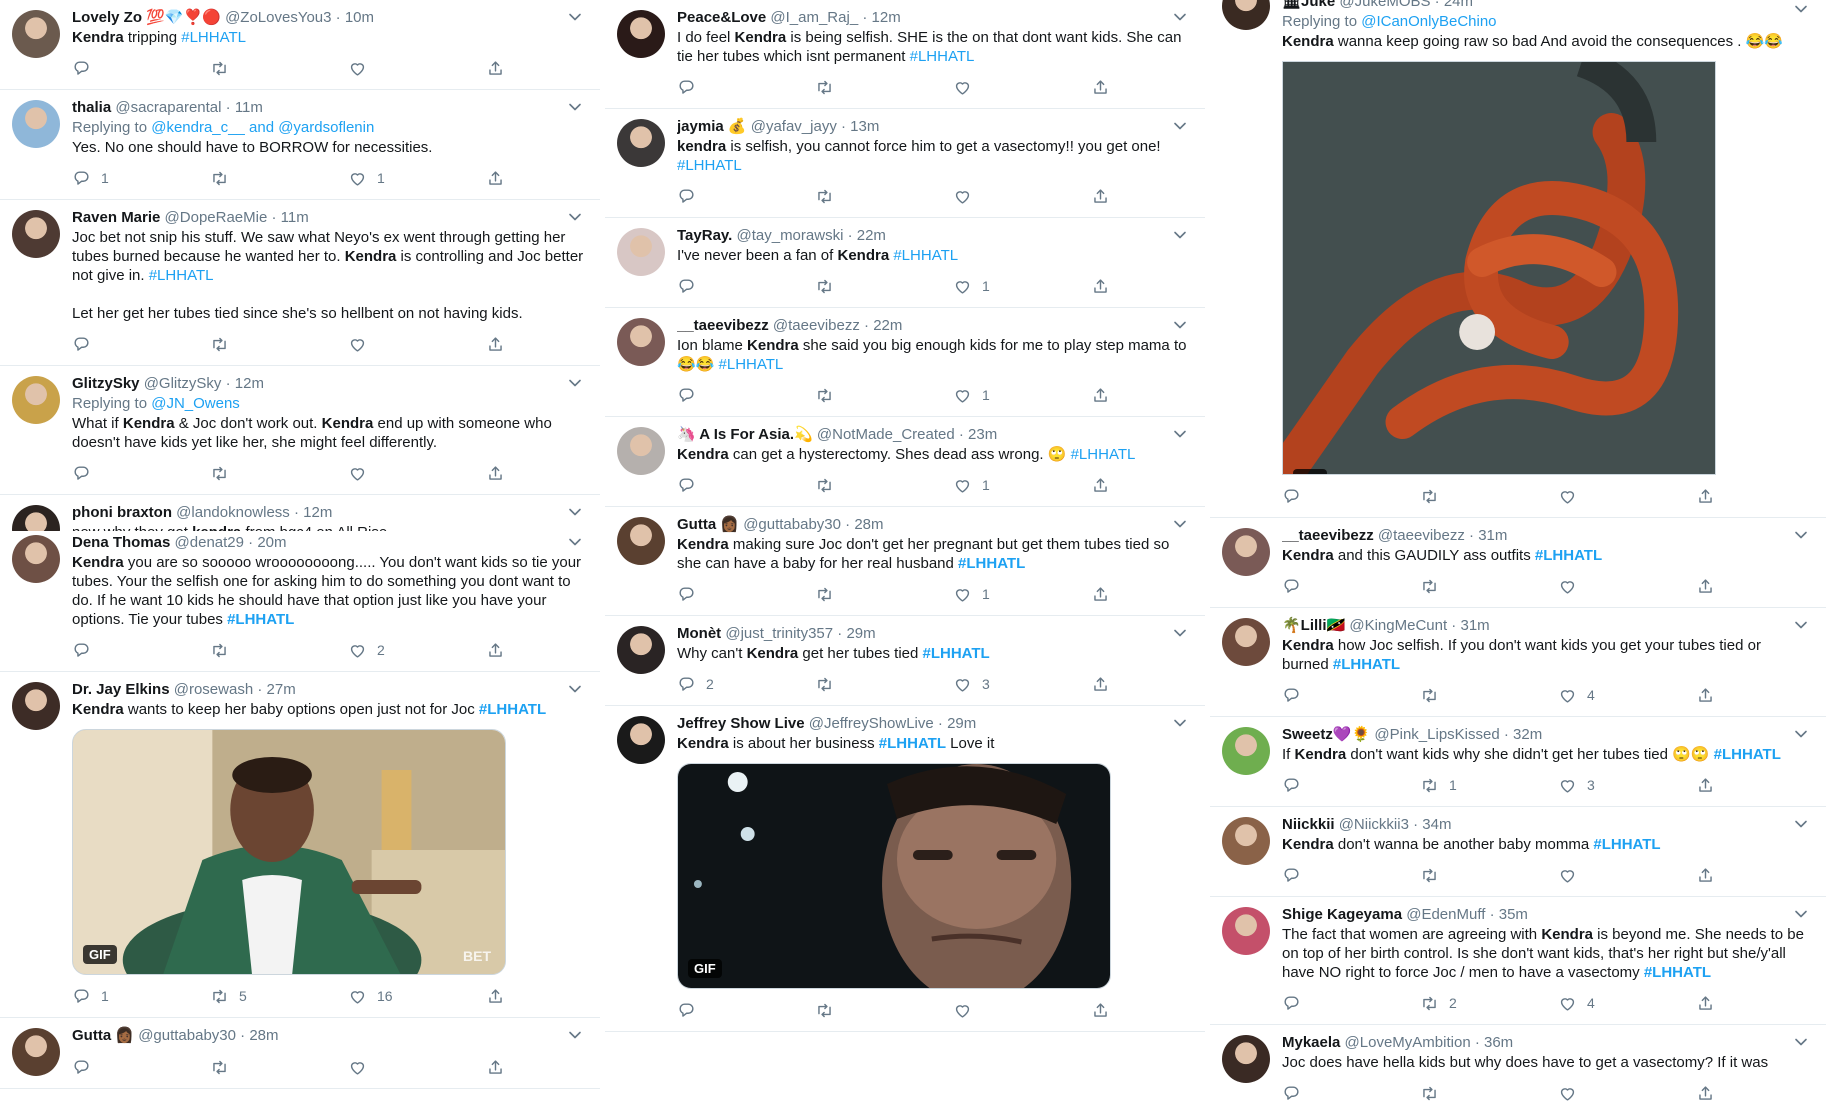 The image size is (1831, 1104). I want to click on user-name: Gutta 👩🏾, so click(103, 1035).